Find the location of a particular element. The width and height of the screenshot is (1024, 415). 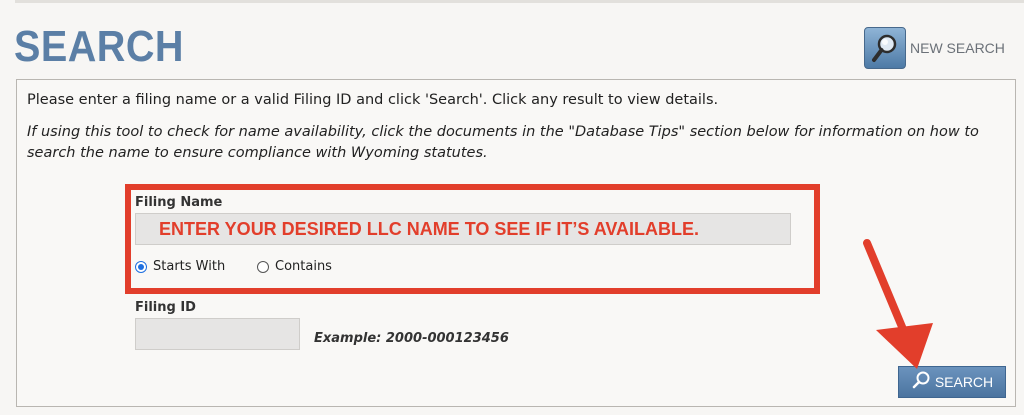

red-arrow-annotation is located at coordinates (898, 304).